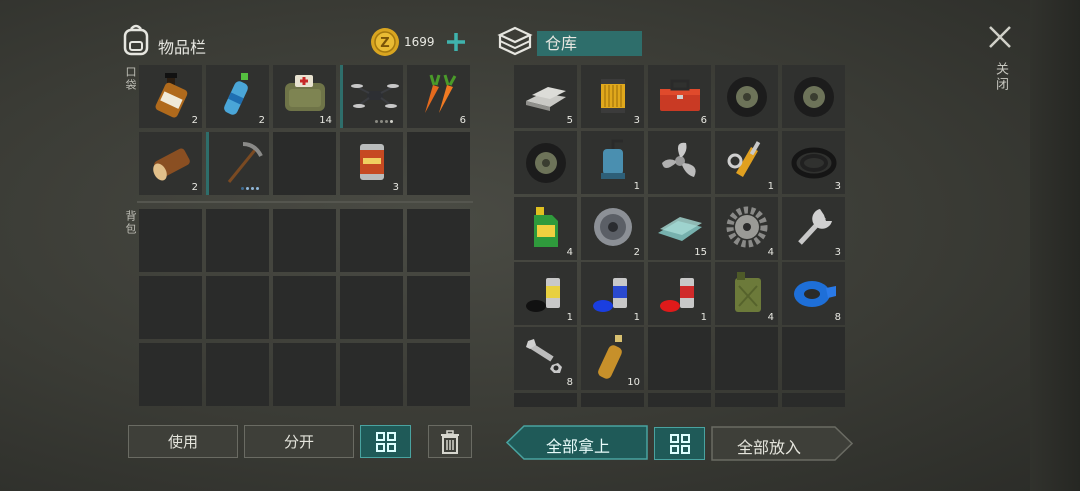 The width and height of the screenshot is (1080, 491). What do you see at coordinates (546, 99) in the screenshot?
I see `metal-ingots-icon` at bounding box center [546, 99].